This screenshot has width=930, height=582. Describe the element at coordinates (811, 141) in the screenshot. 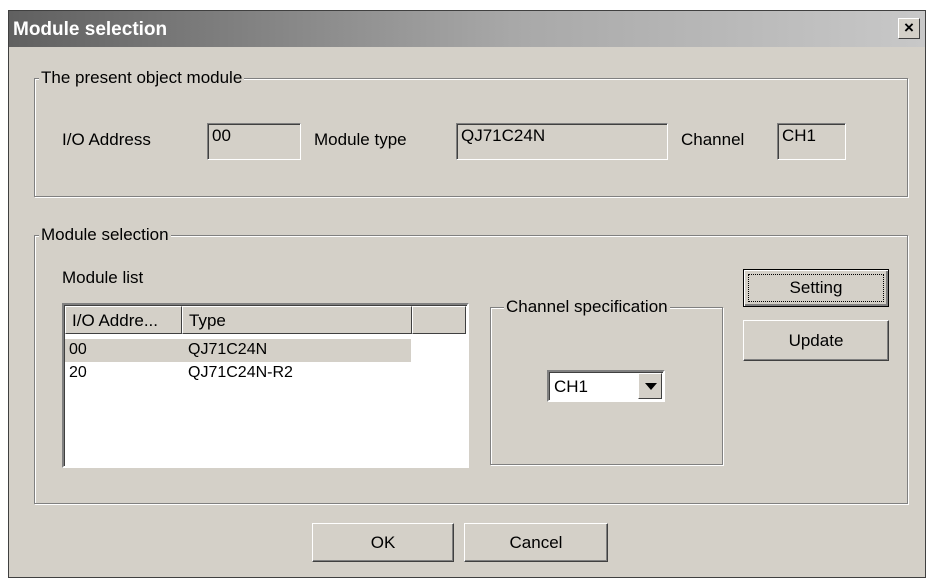

I see `channel-field: CH1` at that location.